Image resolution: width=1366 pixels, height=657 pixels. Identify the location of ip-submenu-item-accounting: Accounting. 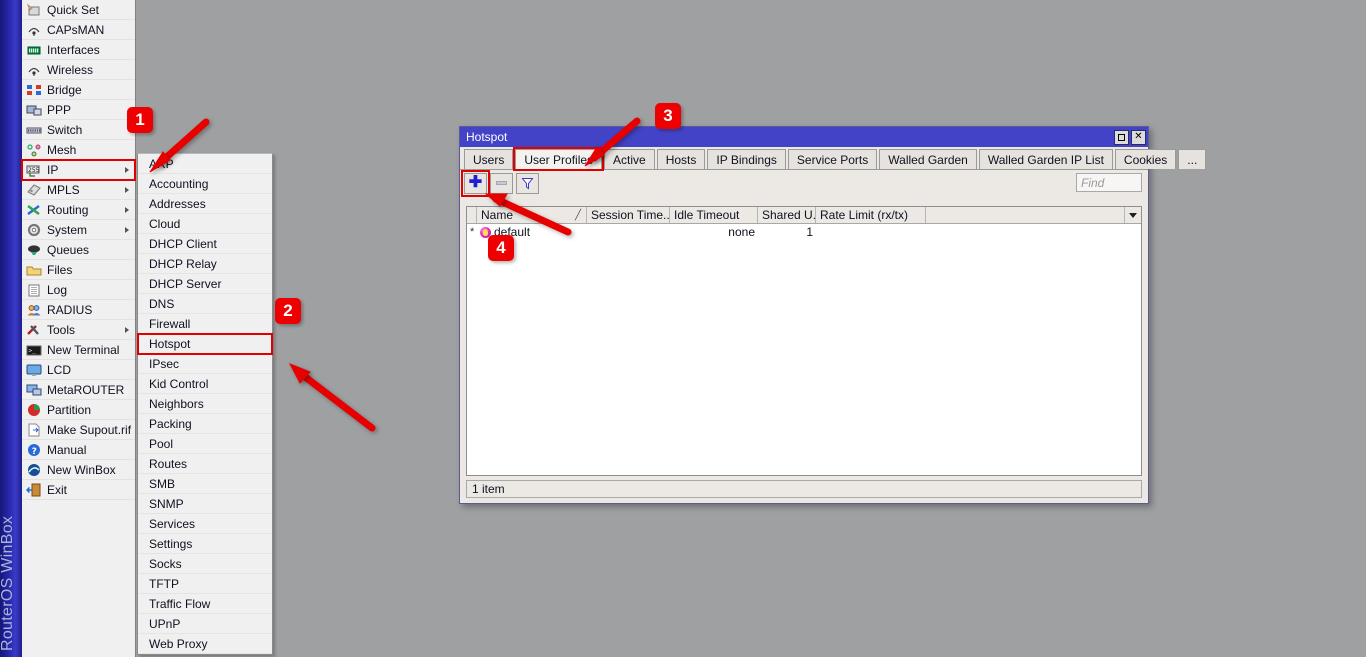
(205, 184).